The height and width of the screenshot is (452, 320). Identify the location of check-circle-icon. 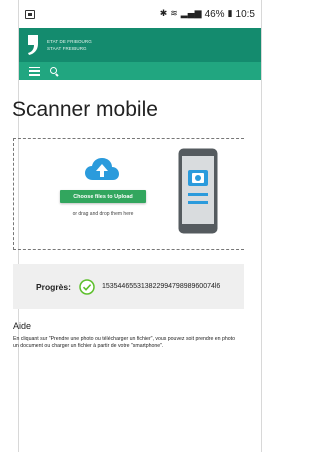
(87, 286).